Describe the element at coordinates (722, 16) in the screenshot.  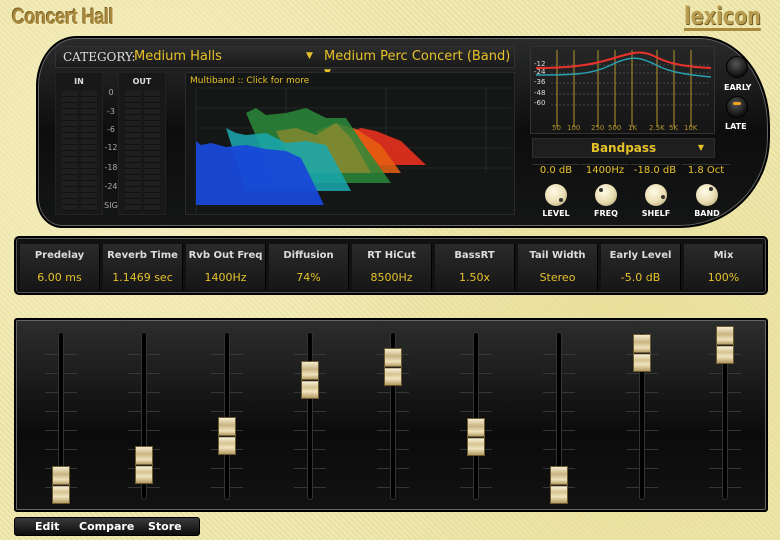
I see `lexicon-logo: lexicon` at that location.